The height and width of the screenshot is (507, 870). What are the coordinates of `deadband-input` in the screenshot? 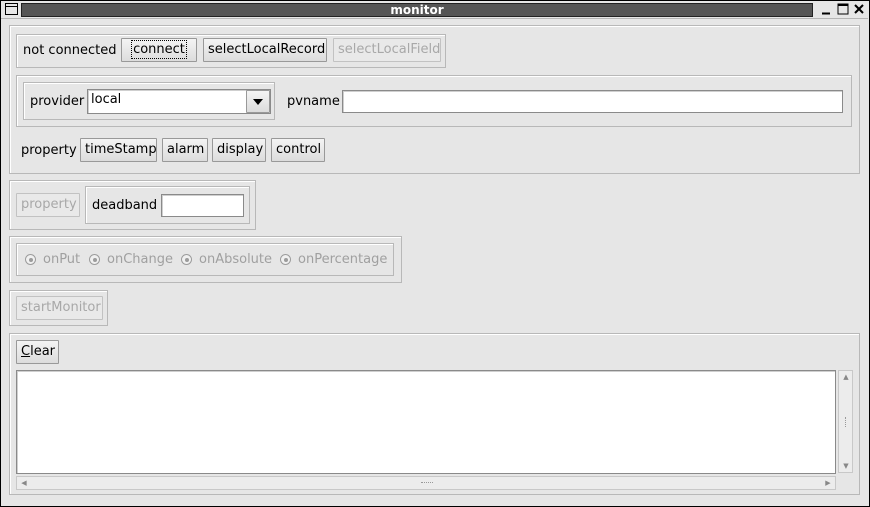 It's located at (202, 205).